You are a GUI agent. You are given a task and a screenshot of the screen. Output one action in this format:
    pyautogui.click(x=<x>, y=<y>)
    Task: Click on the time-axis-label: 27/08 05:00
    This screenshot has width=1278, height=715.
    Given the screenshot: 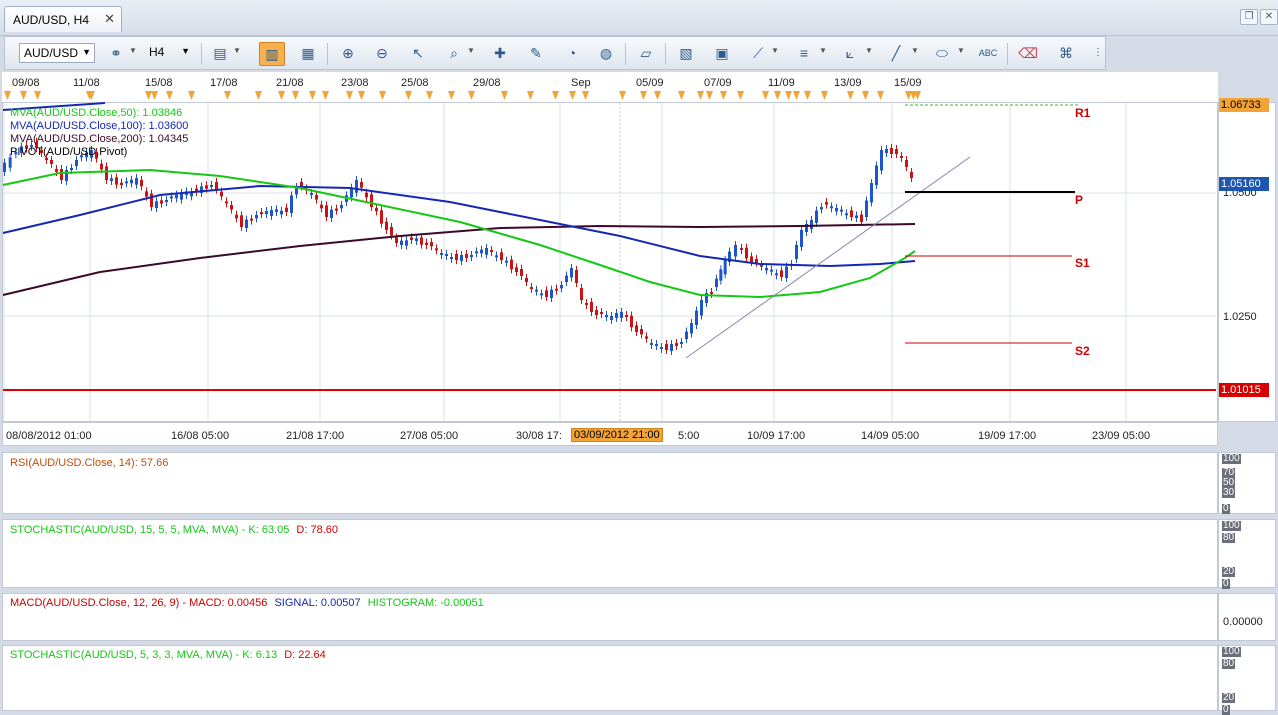 What is the action you would take?
    pyautogui.click(x=429, y=436)
    